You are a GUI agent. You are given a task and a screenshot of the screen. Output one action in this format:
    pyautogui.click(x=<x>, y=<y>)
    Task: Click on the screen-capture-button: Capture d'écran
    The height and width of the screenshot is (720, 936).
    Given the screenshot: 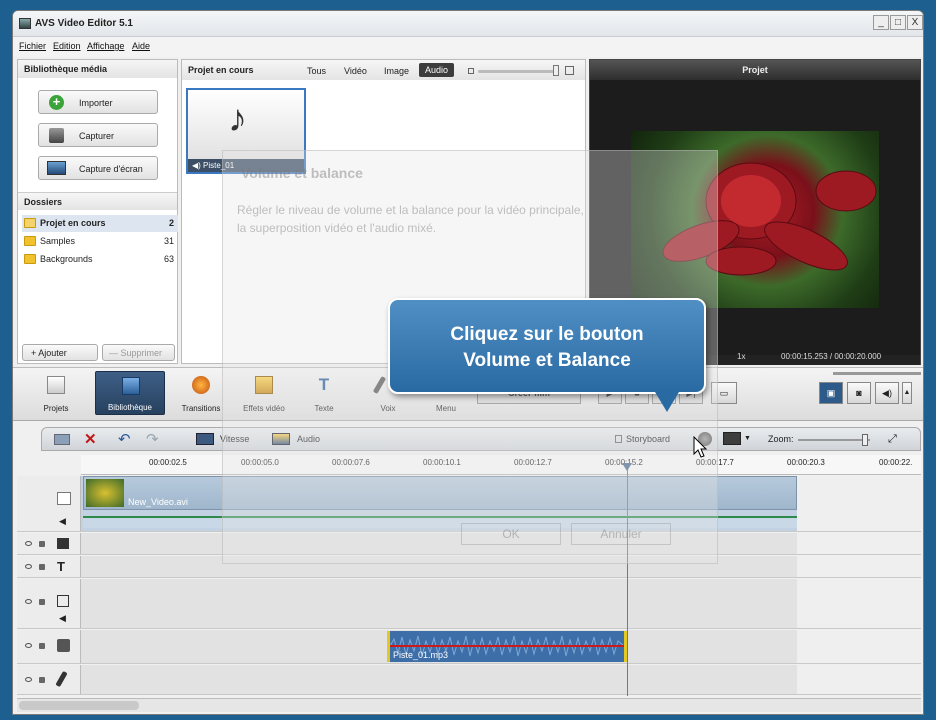 What is the action you would take?
    pyautogui.click(x=98, y=168)
    